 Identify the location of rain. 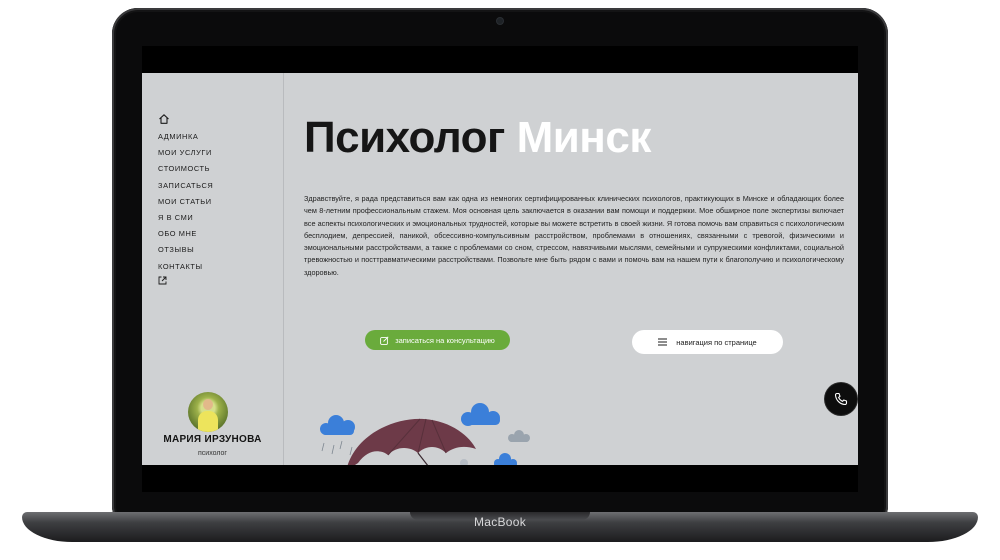
(337, 448).